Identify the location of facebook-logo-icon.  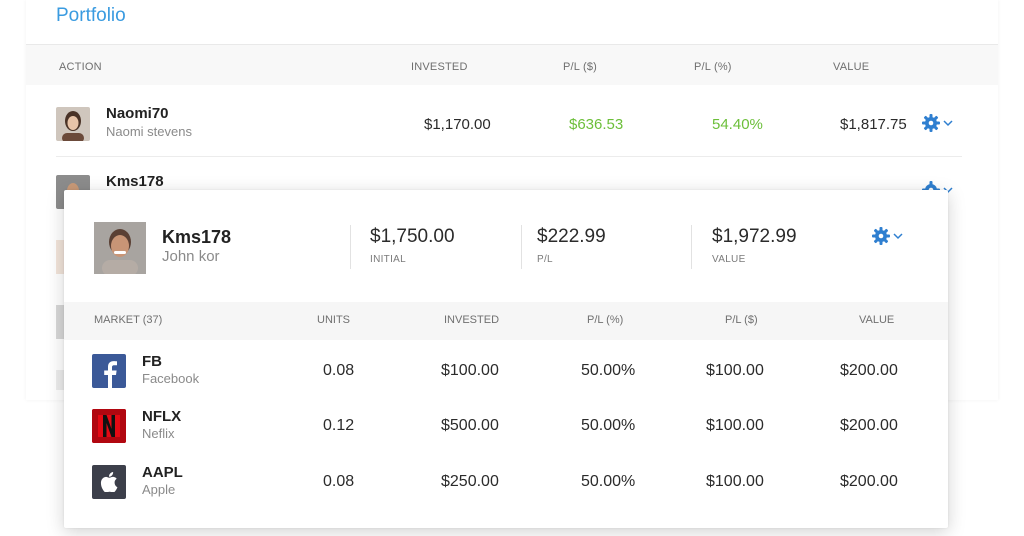
(109, 371).